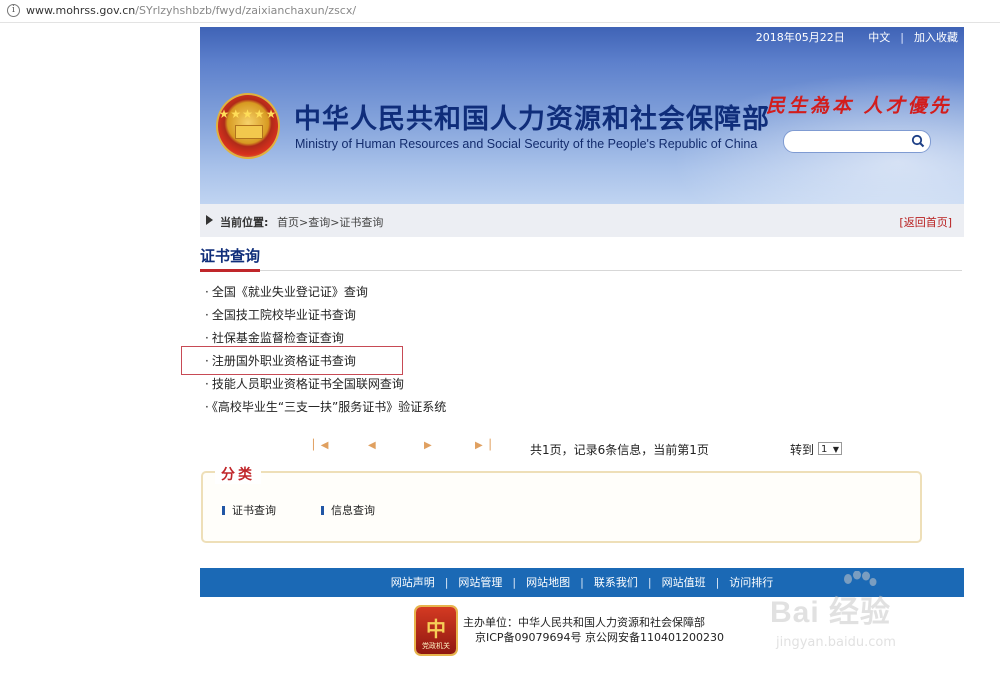 The image size is (1000, 679). I want to click on host-organization-text: 主办单位：中华人民共和国人力资源和社会保障部, so click(584, 622).